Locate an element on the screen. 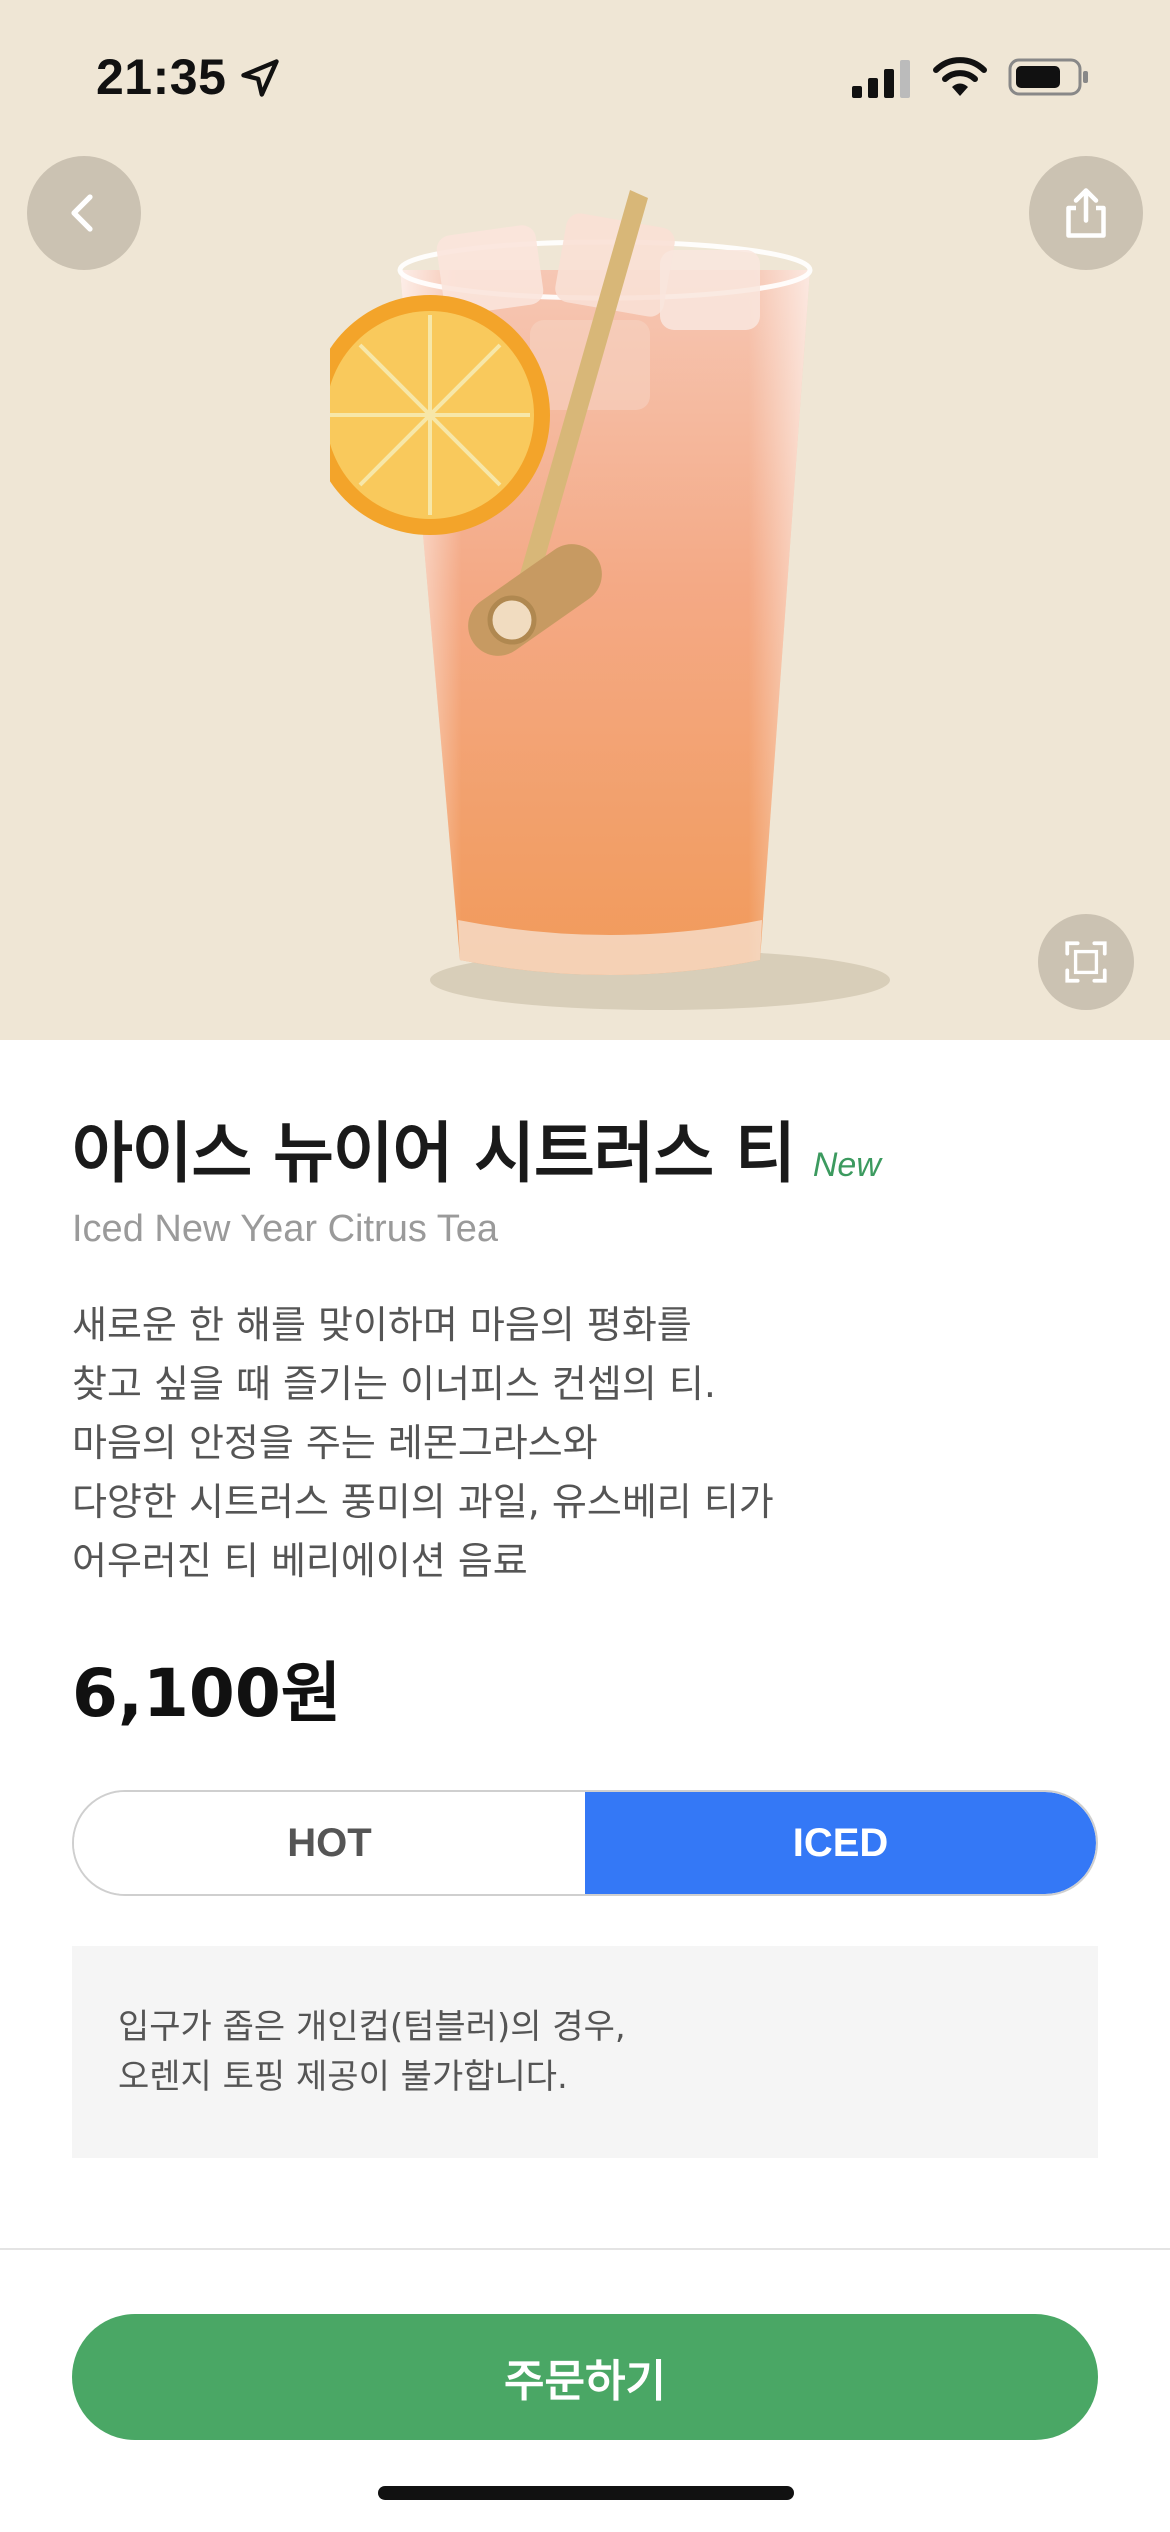 The width and height of the screenshot is (1170, 2532). battery-icon is located at coordinates (1048, 77).